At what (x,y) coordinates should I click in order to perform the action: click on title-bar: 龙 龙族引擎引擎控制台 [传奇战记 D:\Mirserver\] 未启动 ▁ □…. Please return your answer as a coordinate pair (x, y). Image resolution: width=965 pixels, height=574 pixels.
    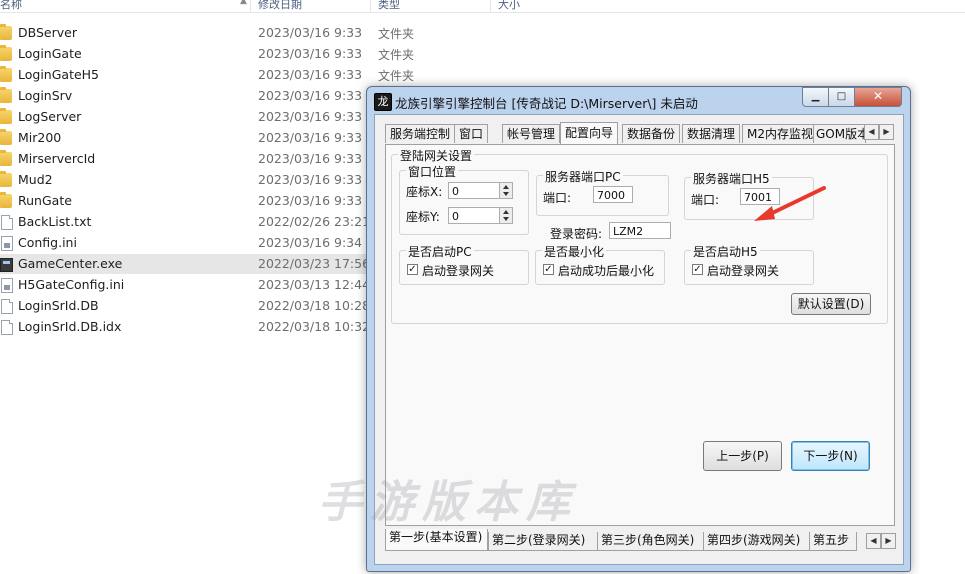
    Looking at the image, I should click on (638, 100).